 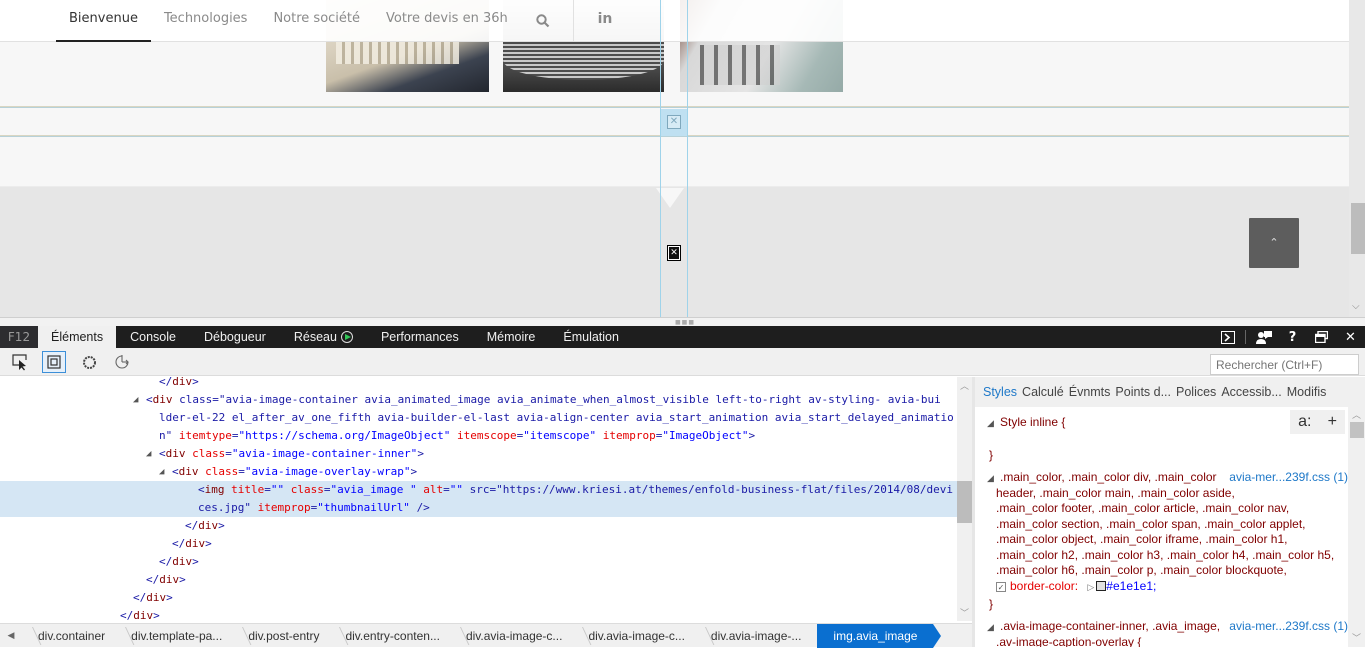 I want to click on tab-elements: Éléments, so click(x=77, y=337).